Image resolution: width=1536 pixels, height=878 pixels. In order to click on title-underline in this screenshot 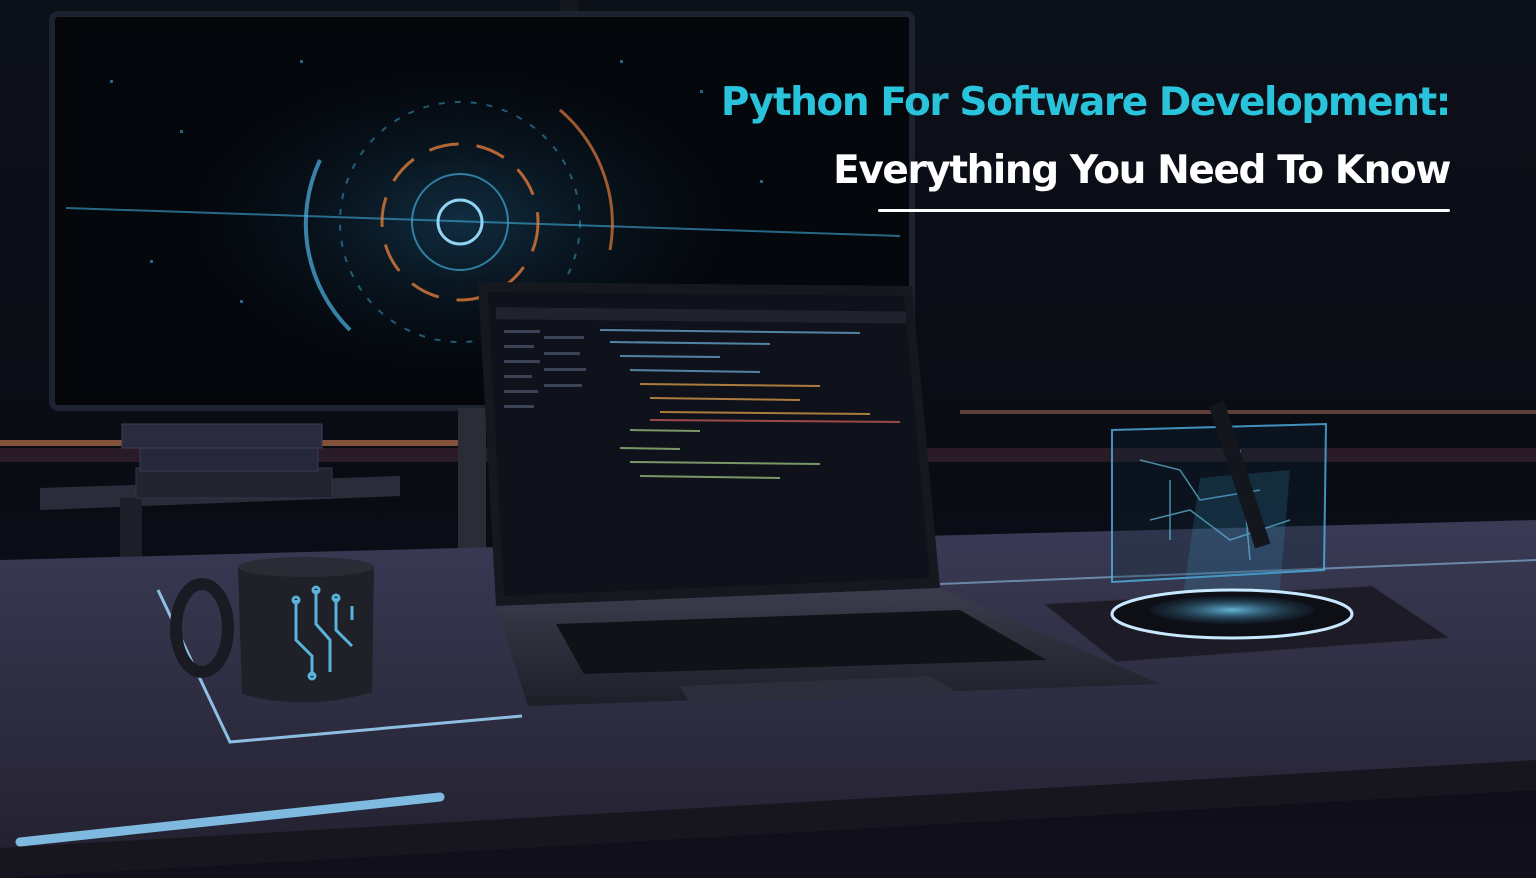, I will do `click(1164, 210)`.